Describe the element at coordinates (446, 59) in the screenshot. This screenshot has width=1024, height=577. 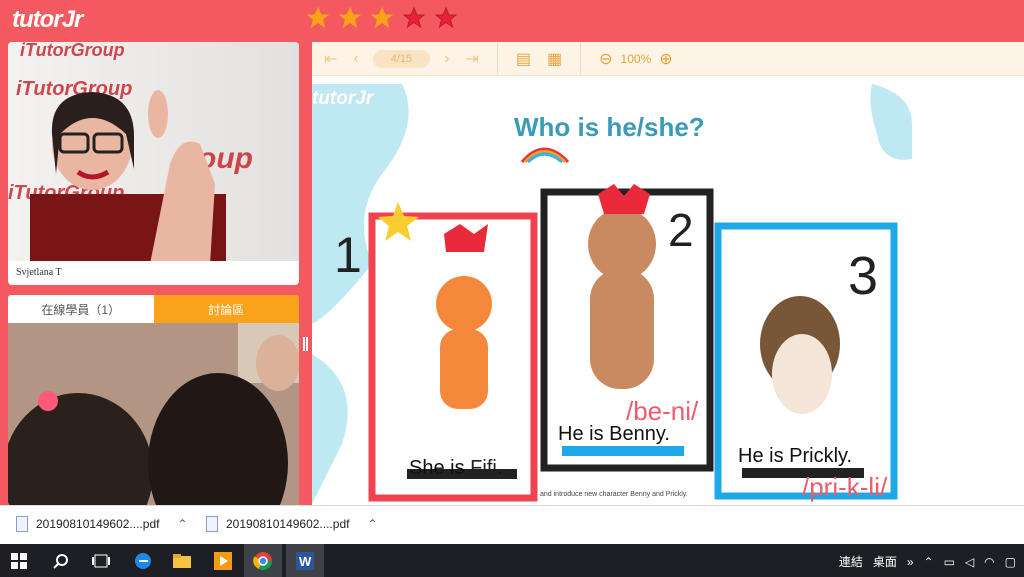
I see `next-page-icon: ›` at that location.